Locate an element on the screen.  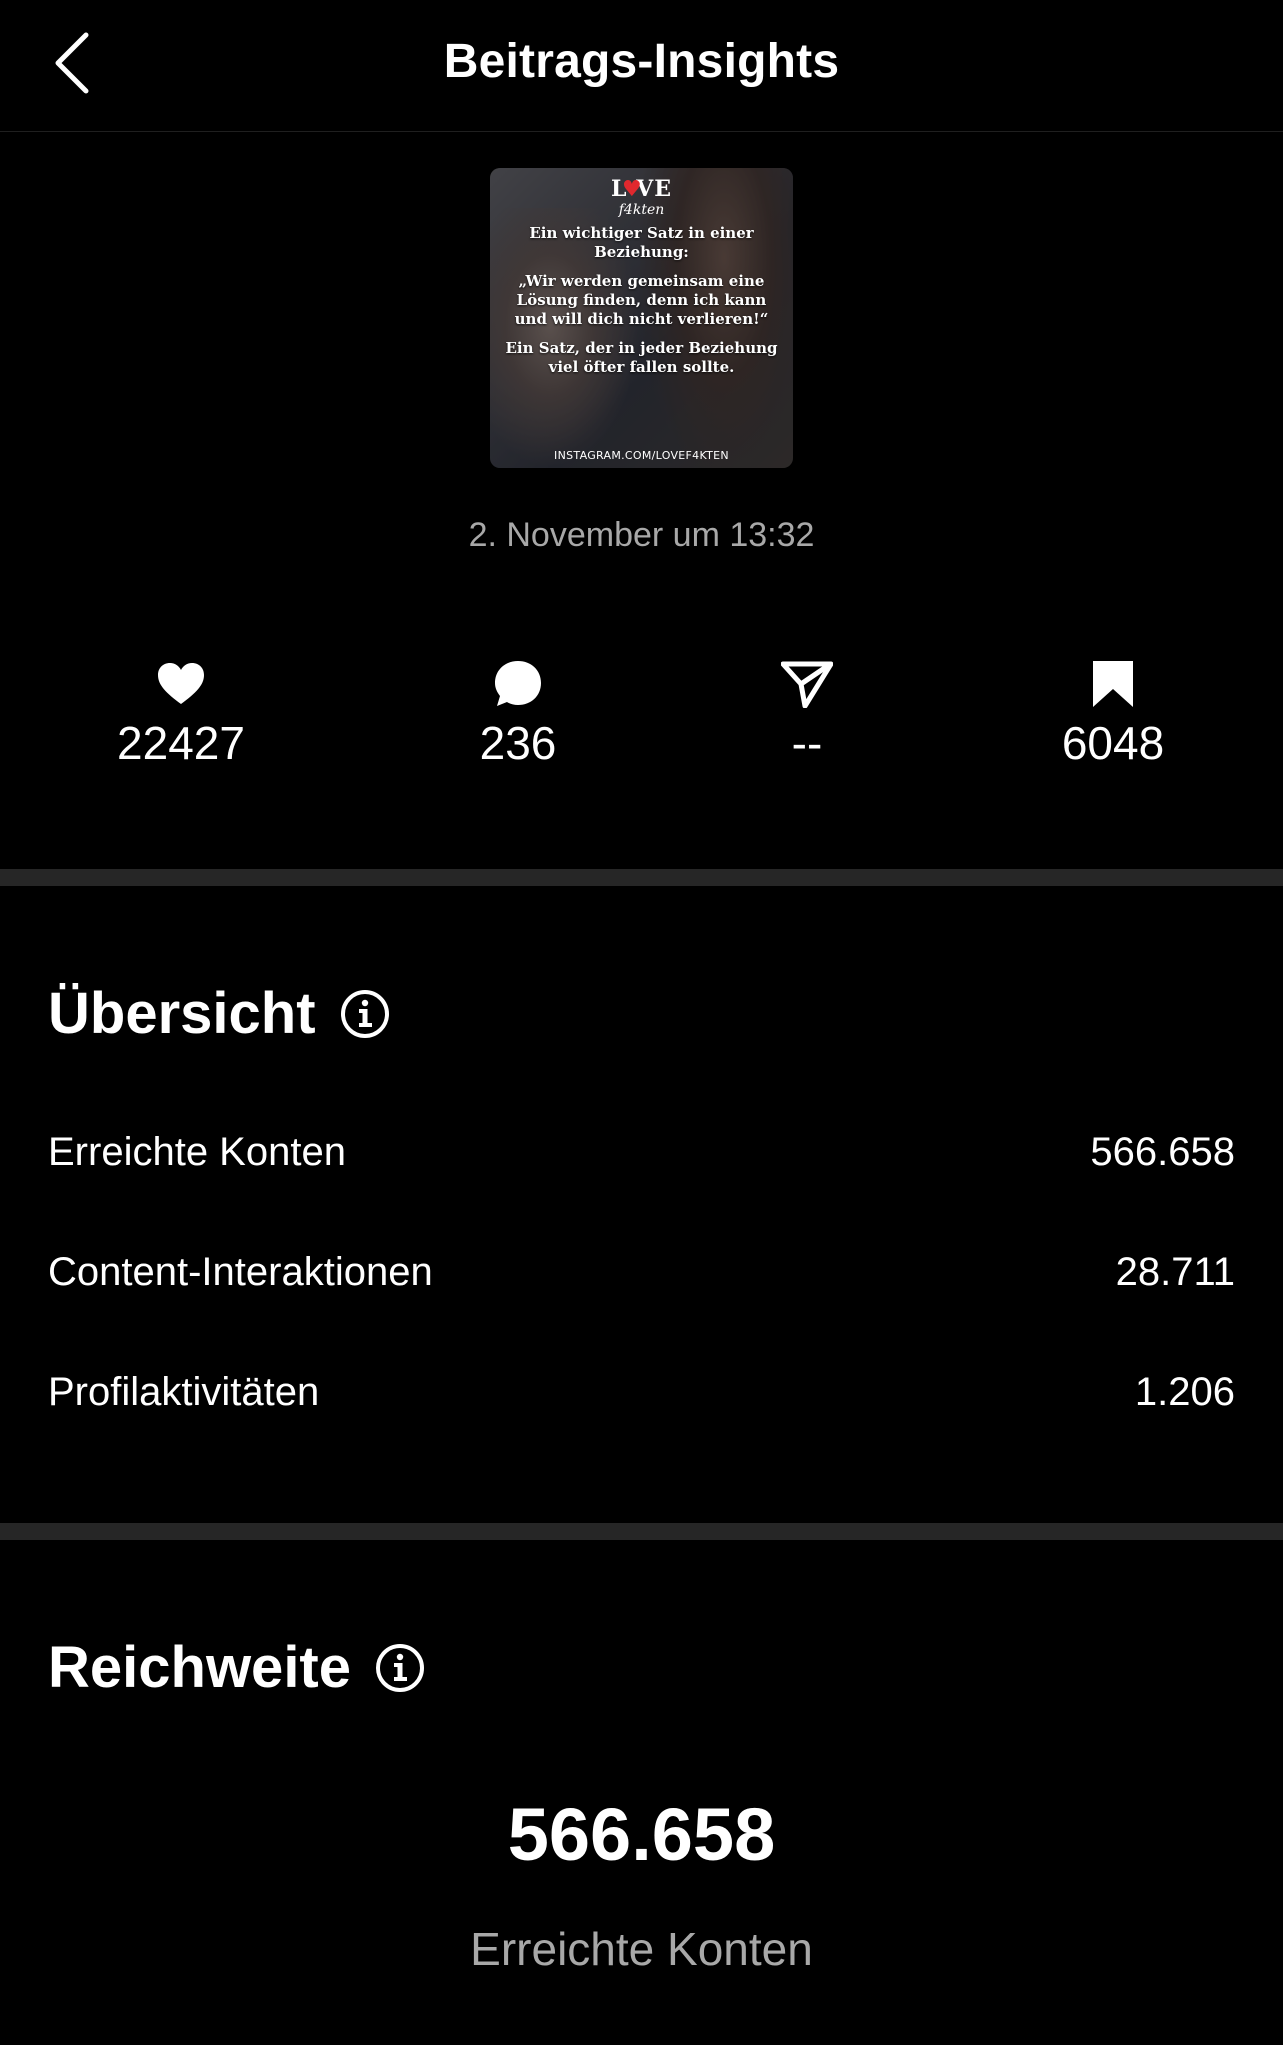
row-label: Content-Interaktionen is located at coordinates (240, 1271).